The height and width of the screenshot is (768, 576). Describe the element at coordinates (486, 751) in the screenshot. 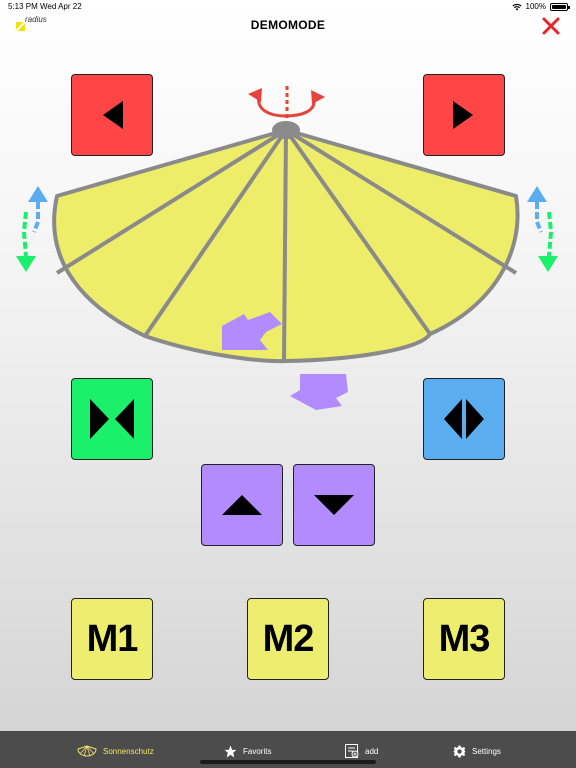

I see `tab-settings-label: Settings` at that location.